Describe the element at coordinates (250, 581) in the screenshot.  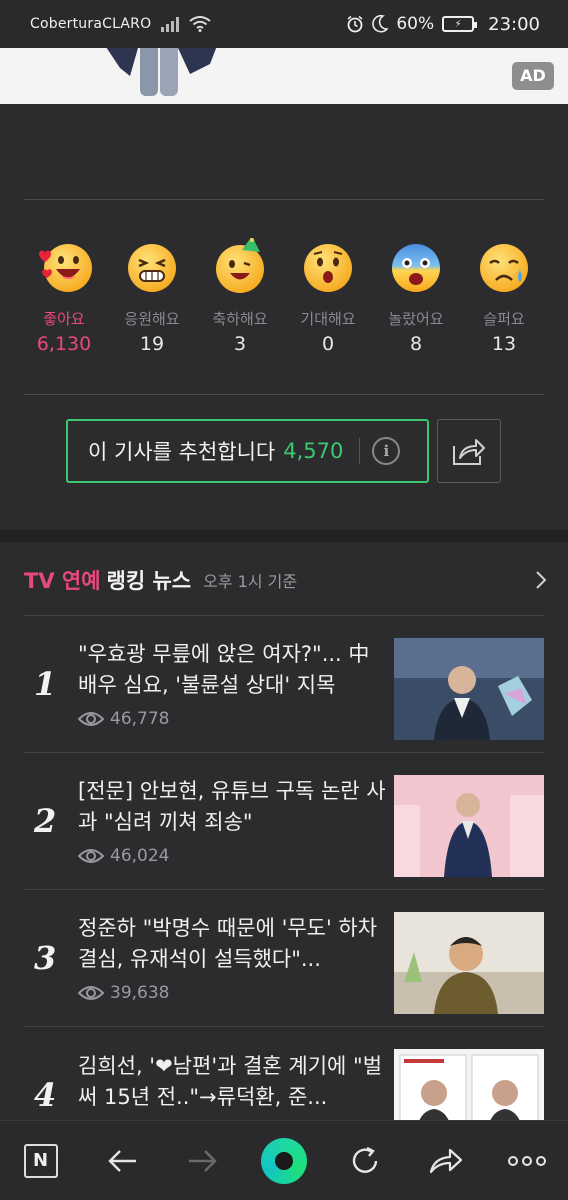
I see `ranking-time: 오후 1시 기준` at that location.